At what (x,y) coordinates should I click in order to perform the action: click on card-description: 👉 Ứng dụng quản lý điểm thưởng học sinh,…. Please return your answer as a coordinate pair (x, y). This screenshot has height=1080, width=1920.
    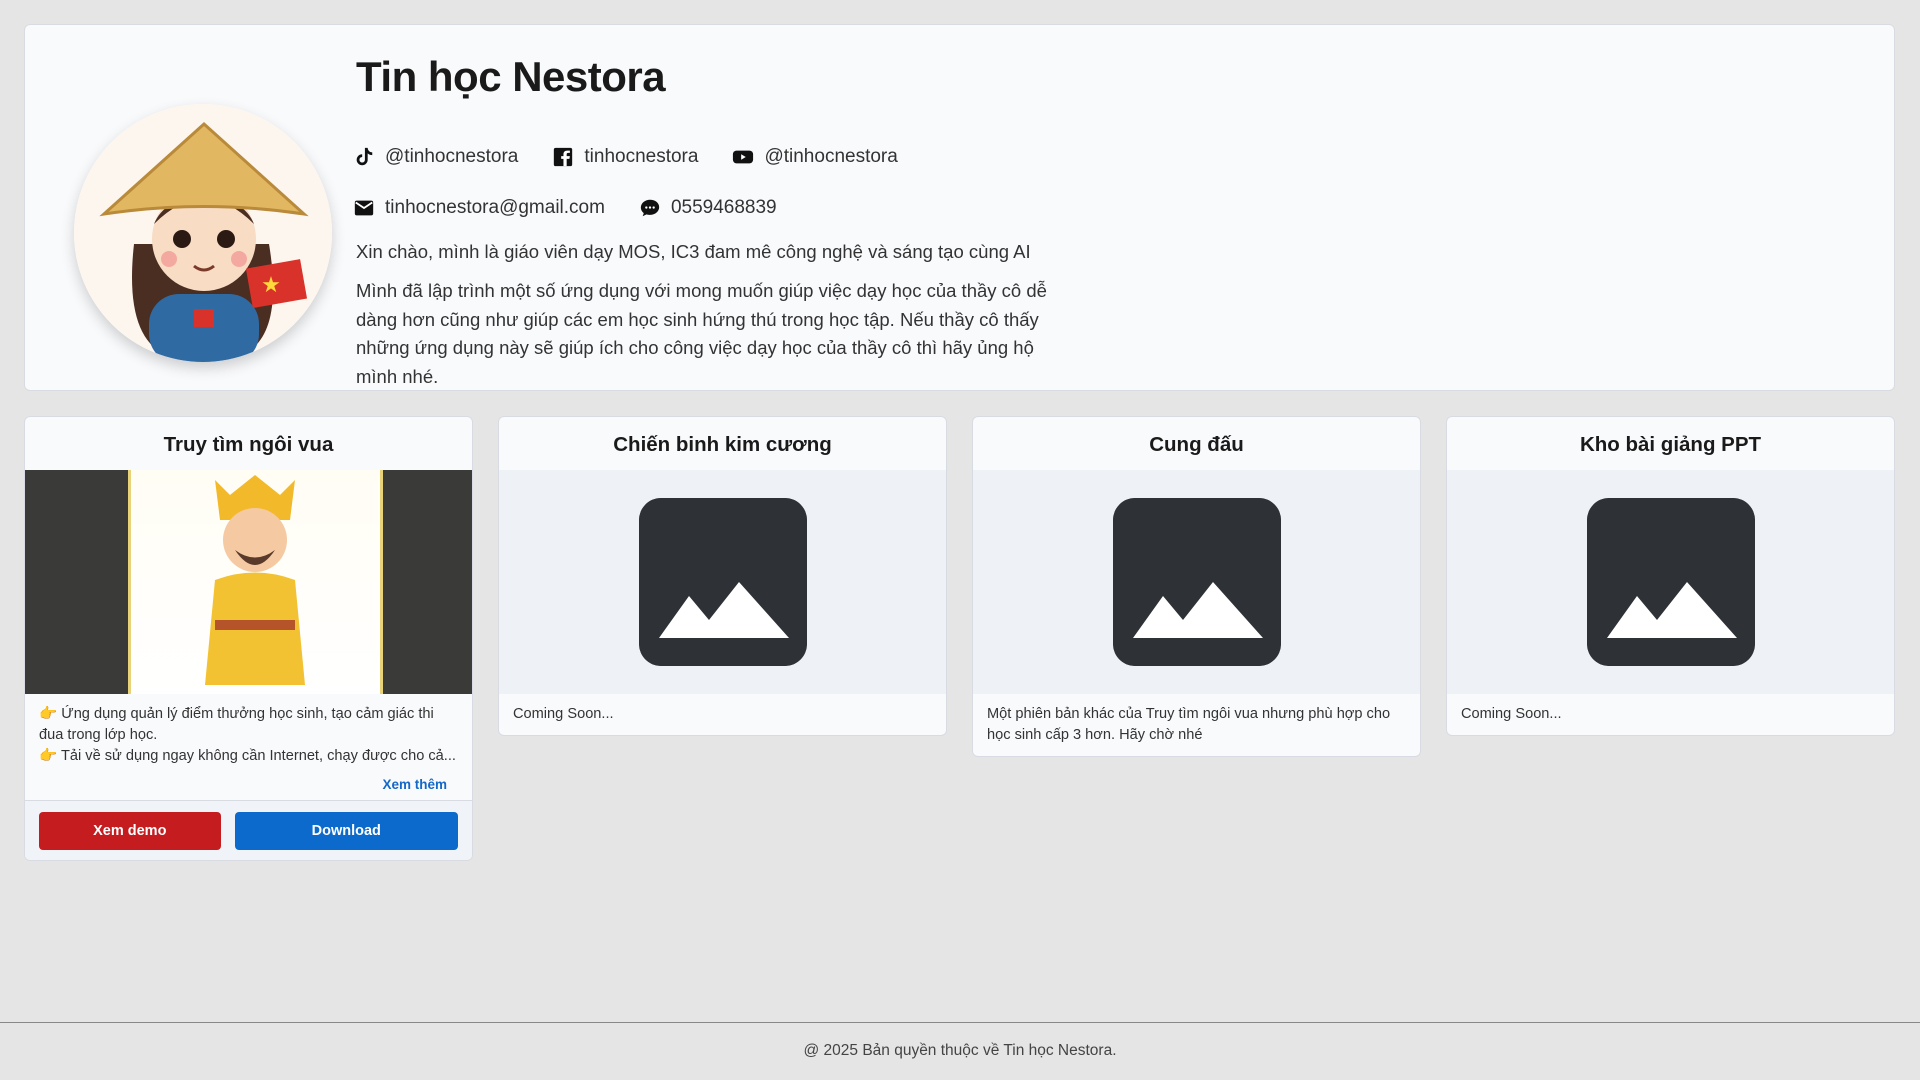
    Looking at the image, I should click on (248, 735).